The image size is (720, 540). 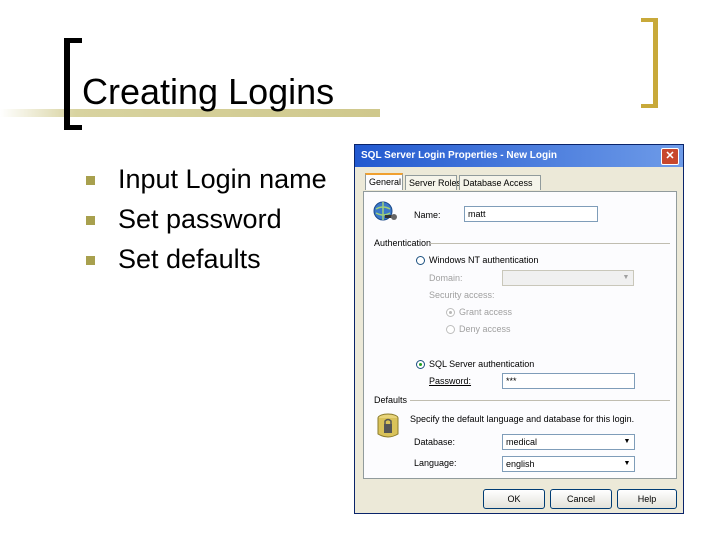 I want to click on password-label: Password:, so click(x=450, y=381).